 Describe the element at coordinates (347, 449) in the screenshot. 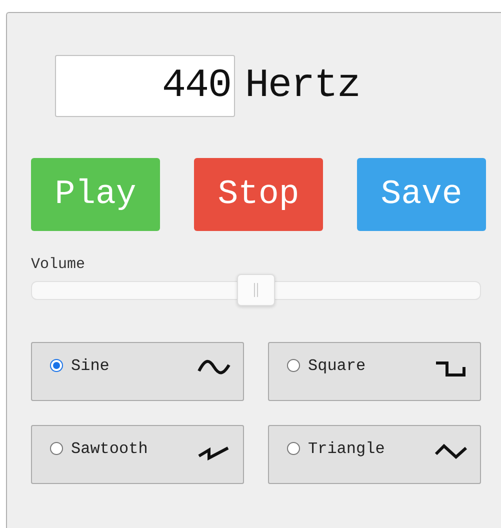

I see `option-label: Triangle` at that location.